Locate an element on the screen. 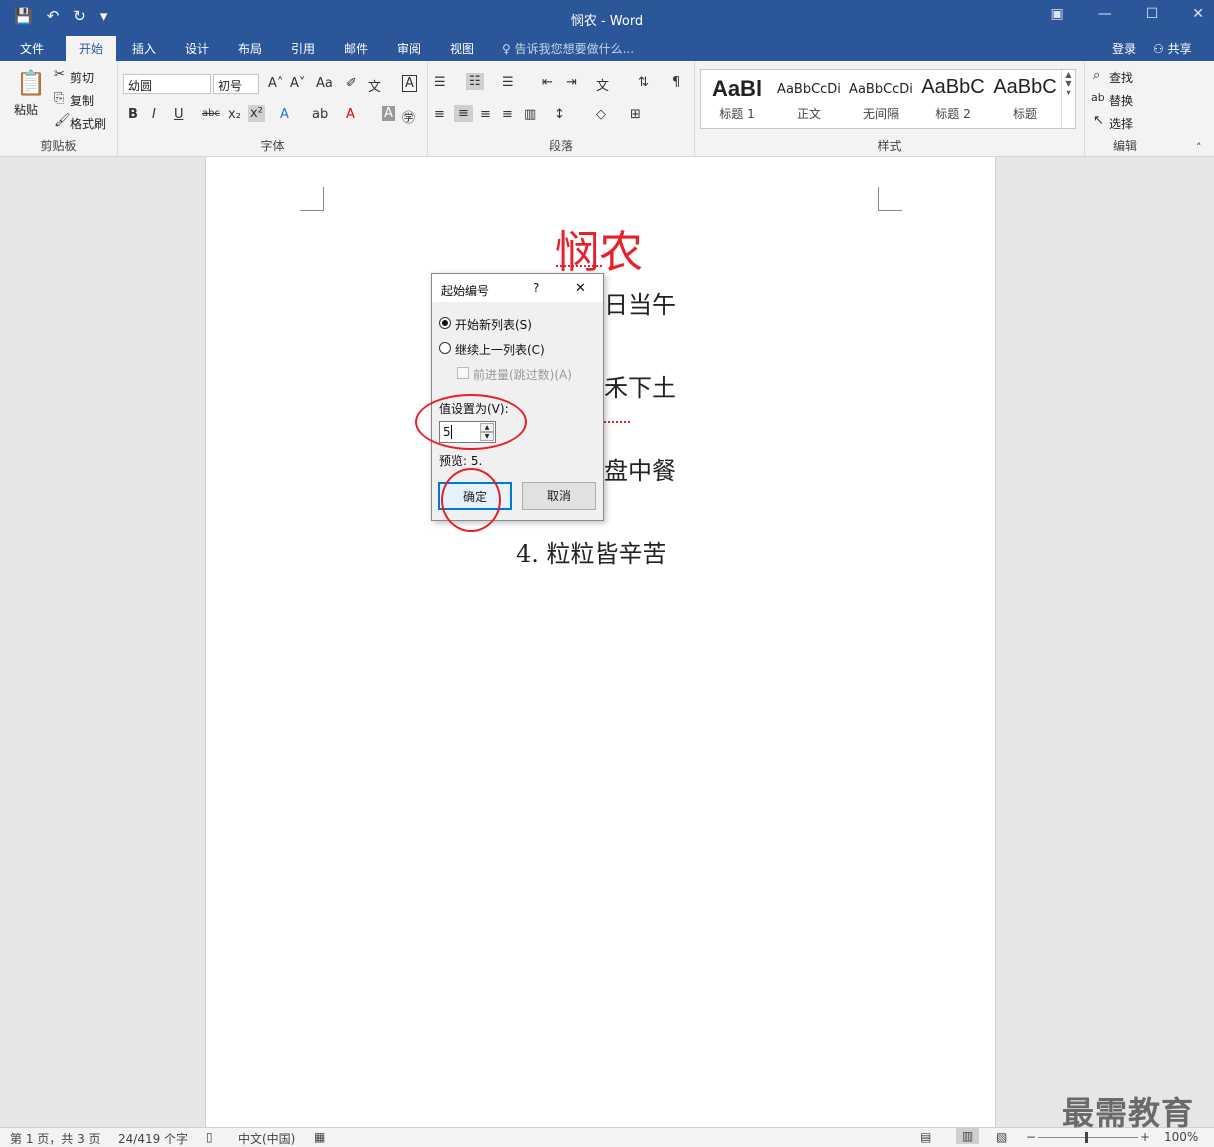 Image resolution: width=1214 pixels, height=1147 pixels. italic-icon: I is located at coordinates (154, 114).